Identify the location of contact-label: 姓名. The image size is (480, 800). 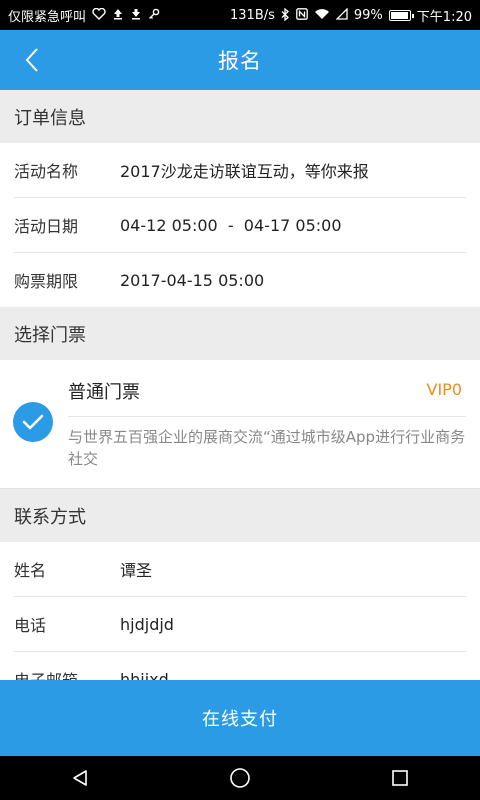
(30, 570).